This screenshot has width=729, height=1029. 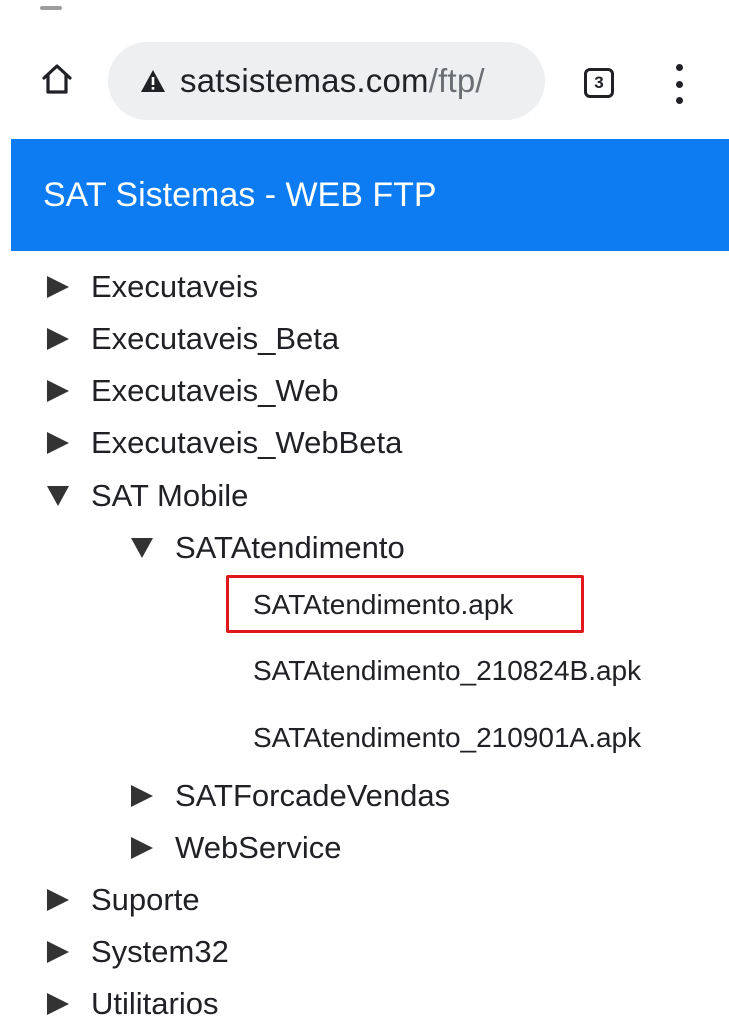 I want to click on url-text: satsistemas.com/ftp/, so click(x=332, y=81).